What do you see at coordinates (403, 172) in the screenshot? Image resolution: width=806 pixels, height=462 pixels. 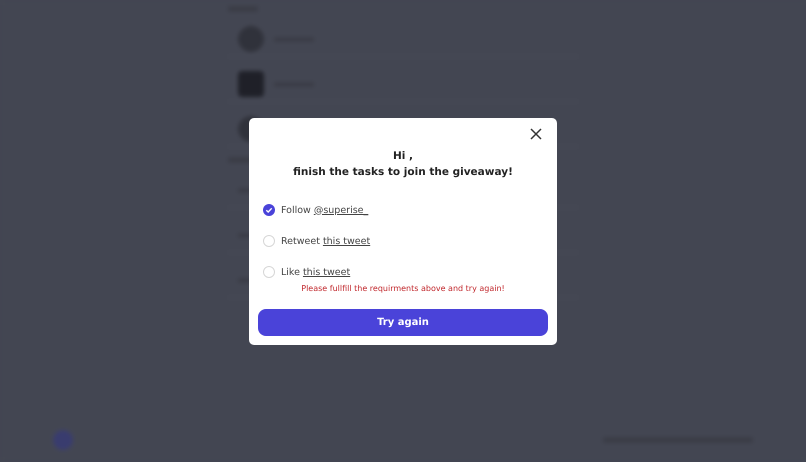 I see `dialog-title: finish the tasks to join the giveaway!` at bounding box center [403, 172].